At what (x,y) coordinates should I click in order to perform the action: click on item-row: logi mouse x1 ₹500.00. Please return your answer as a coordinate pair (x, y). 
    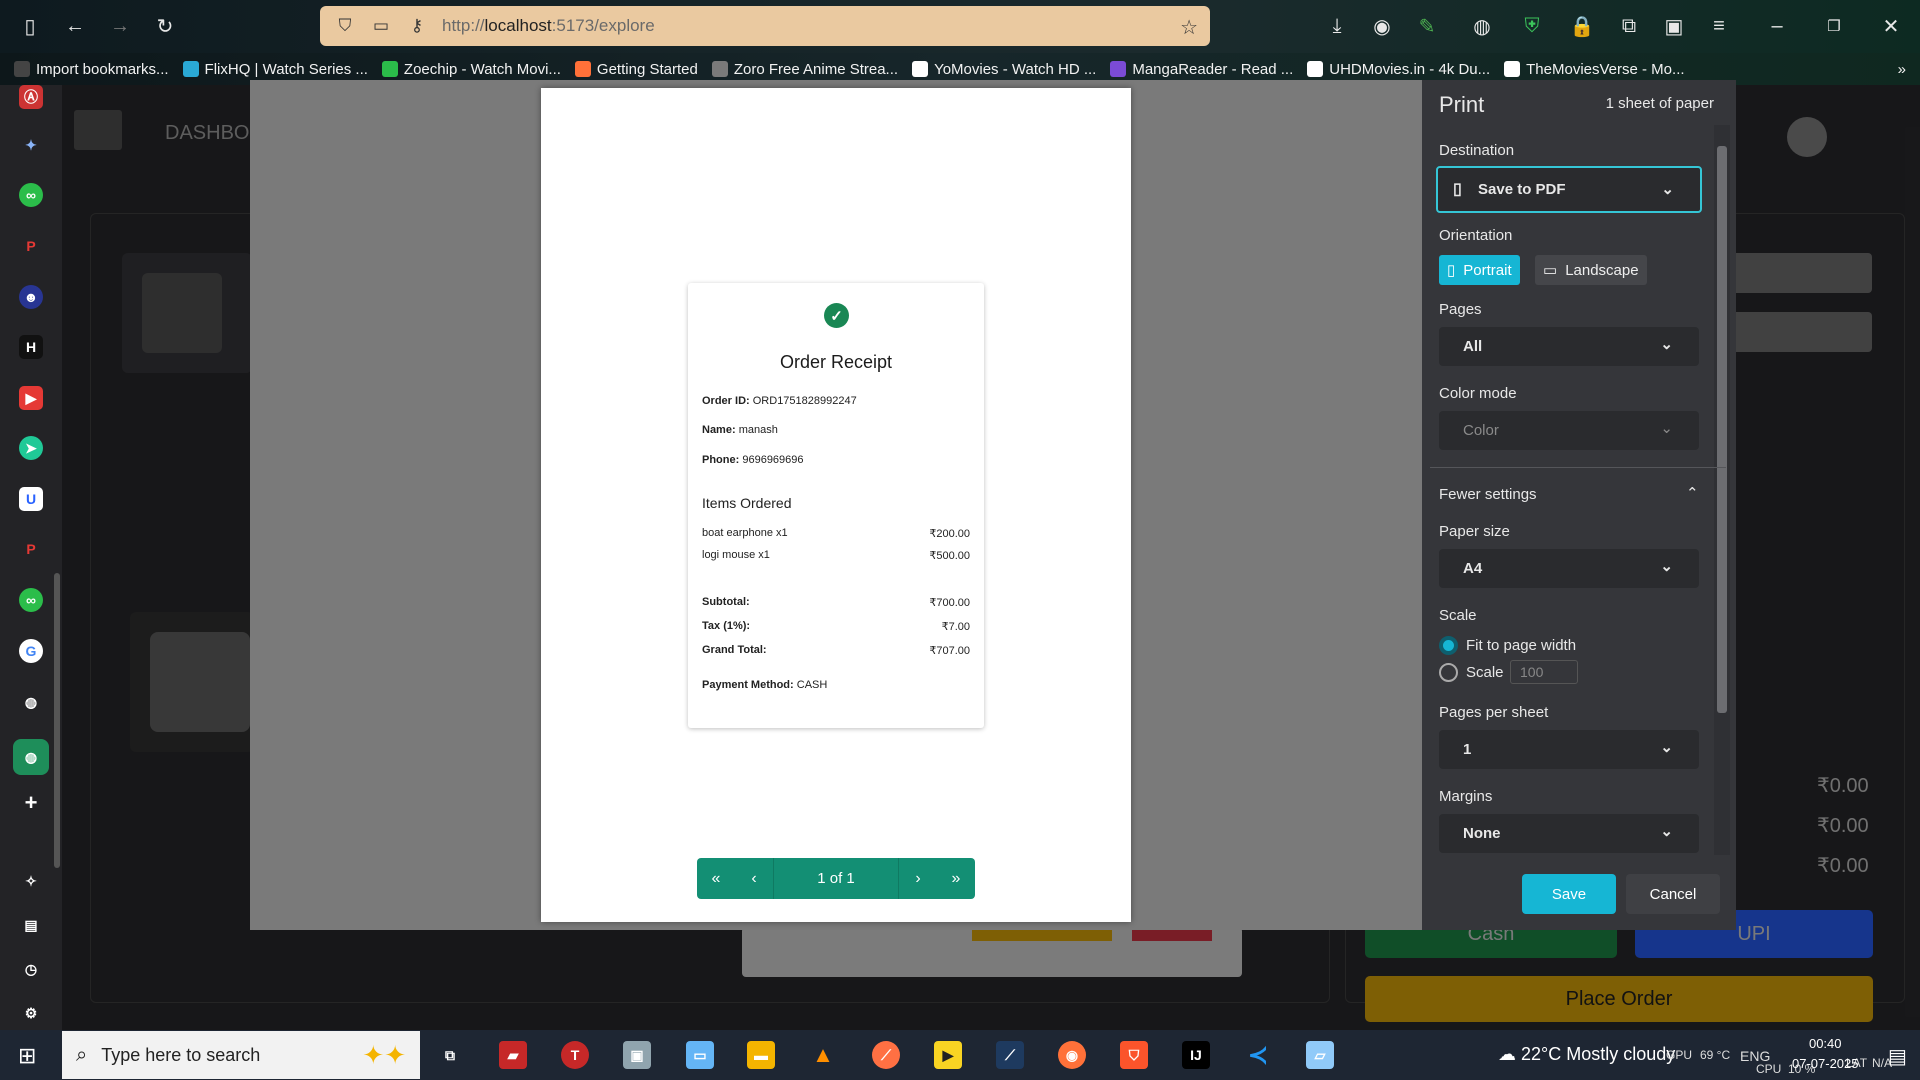
    Looking at the image, I should click on (836, 555).